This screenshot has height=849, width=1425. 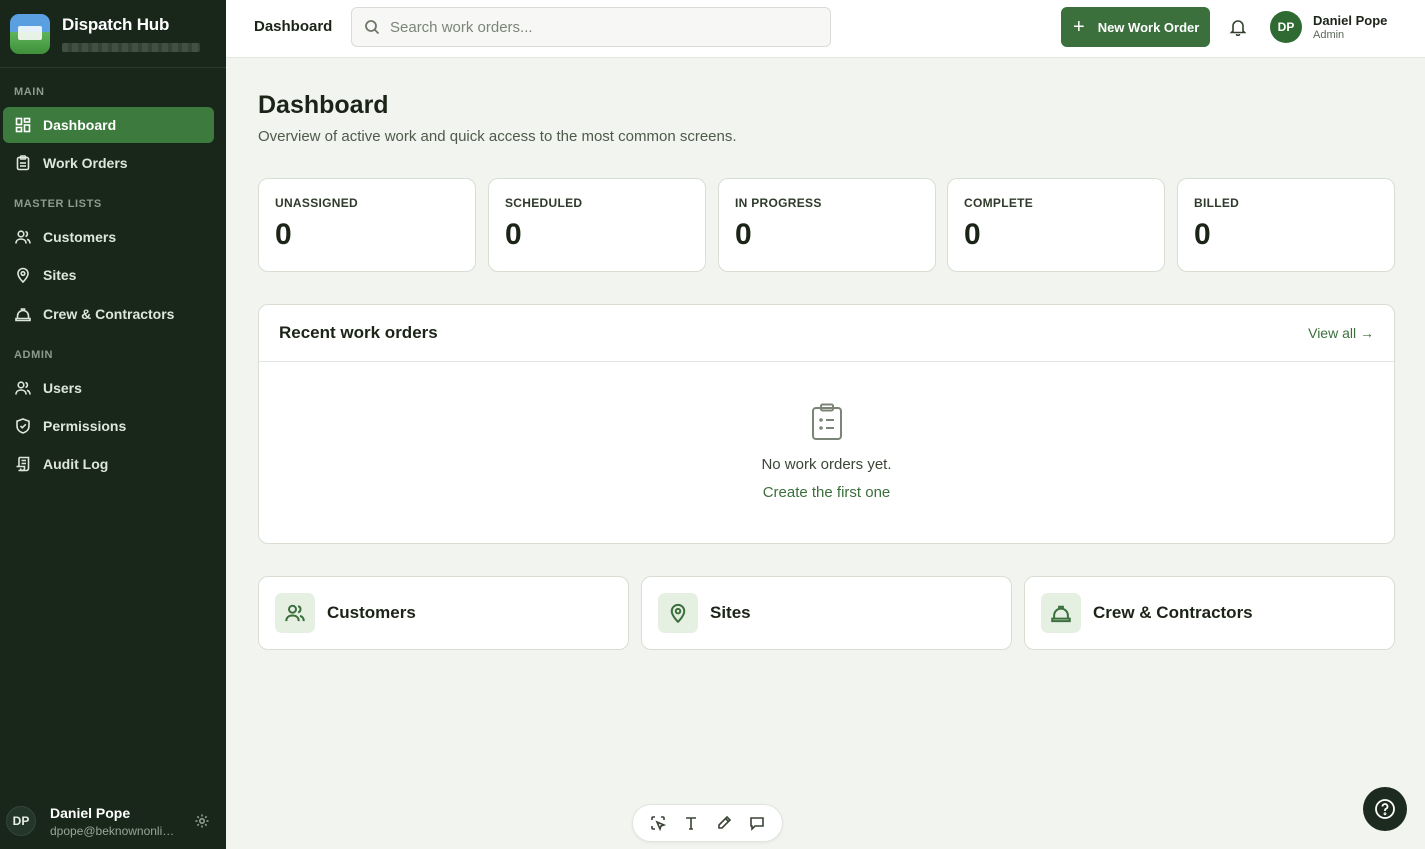 I want to click on sidebar-user-email: dpope@beknownonline.com, so click(x=114, y=830).